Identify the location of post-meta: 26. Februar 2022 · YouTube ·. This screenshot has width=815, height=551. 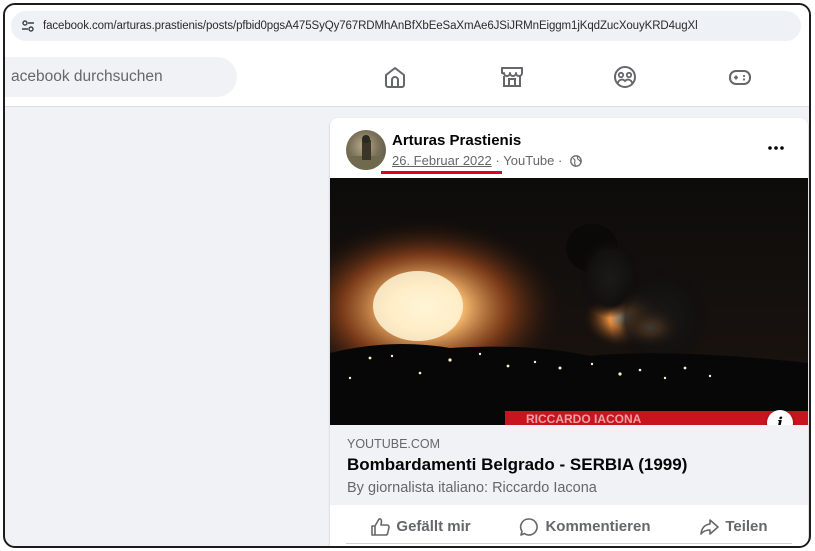
(487, 160).